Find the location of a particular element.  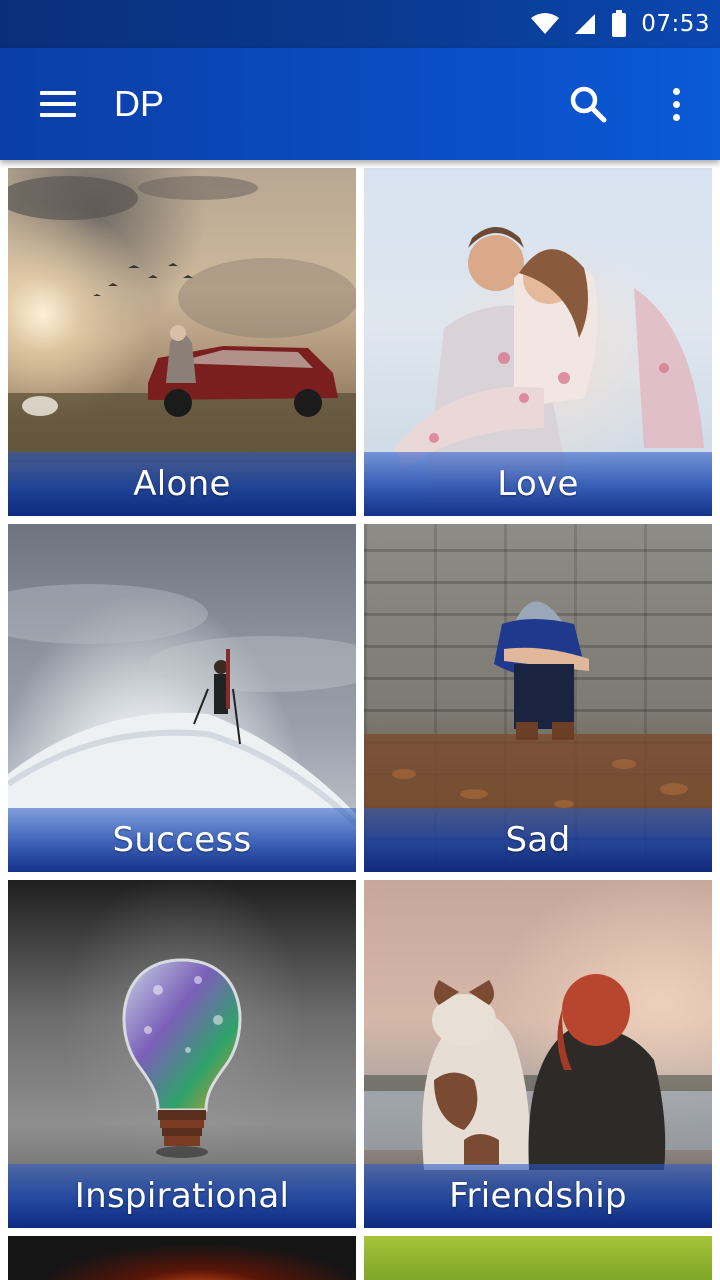

category-tile-friendship: Friendship is located at coordinates (538, 1054).